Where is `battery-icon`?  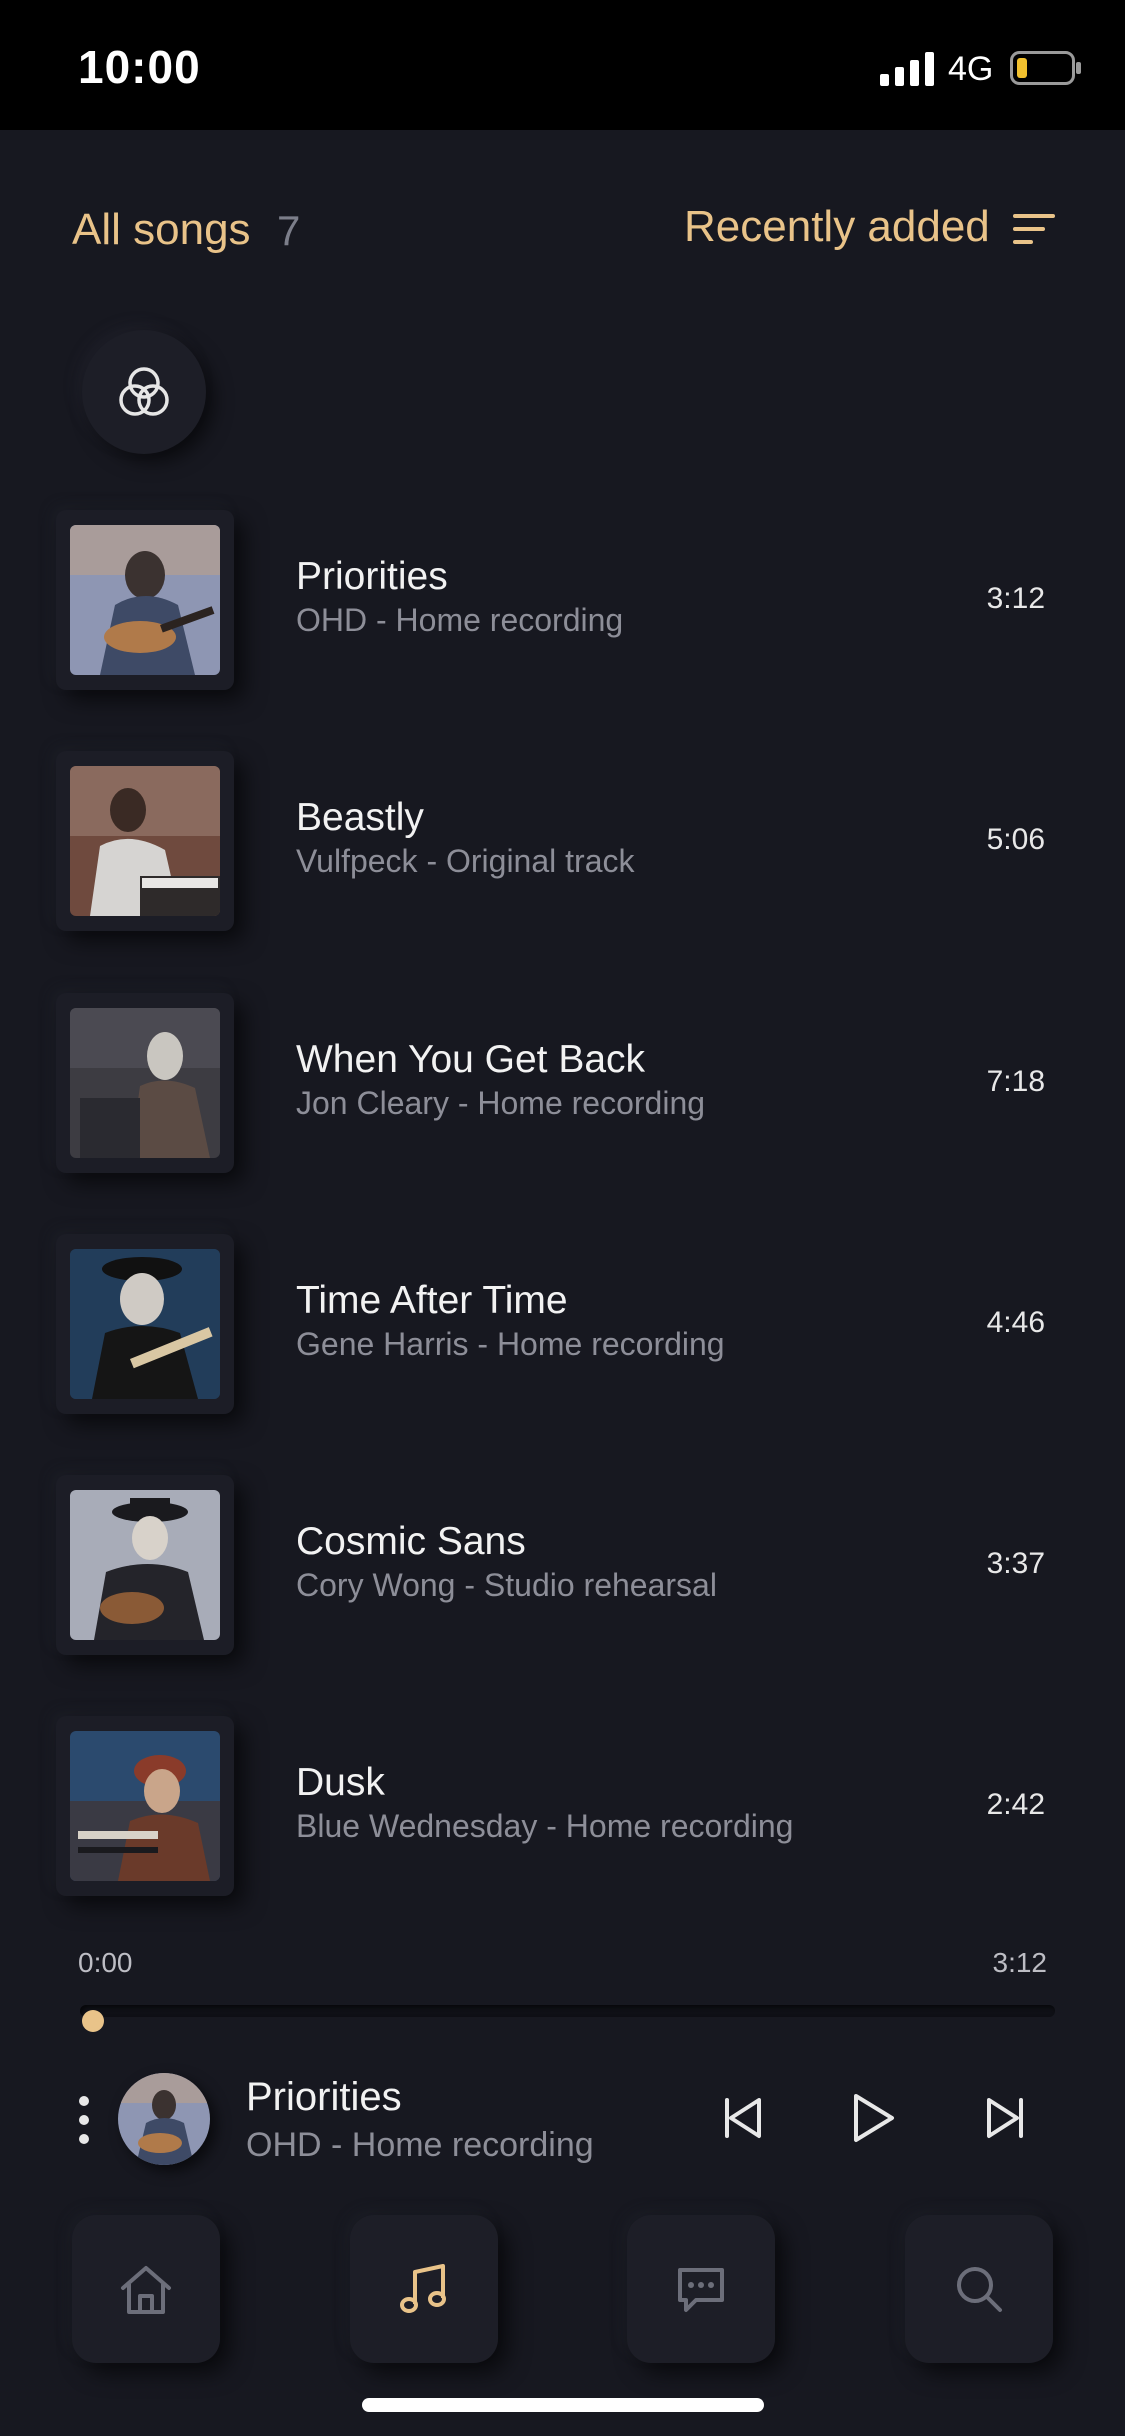
battery-icon is located at coordinates (1045, 68).